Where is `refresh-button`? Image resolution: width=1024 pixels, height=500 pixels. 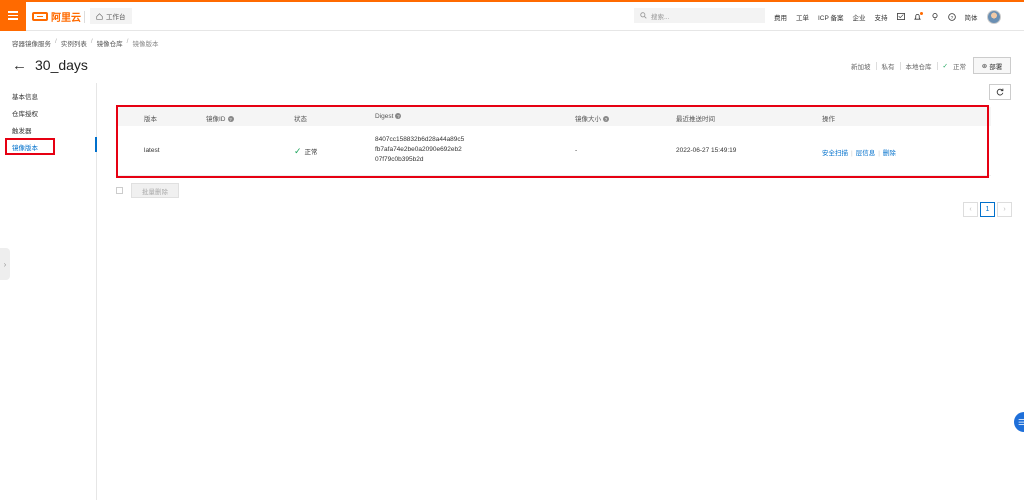
refresh-button is located at coordinates (1000, 92).